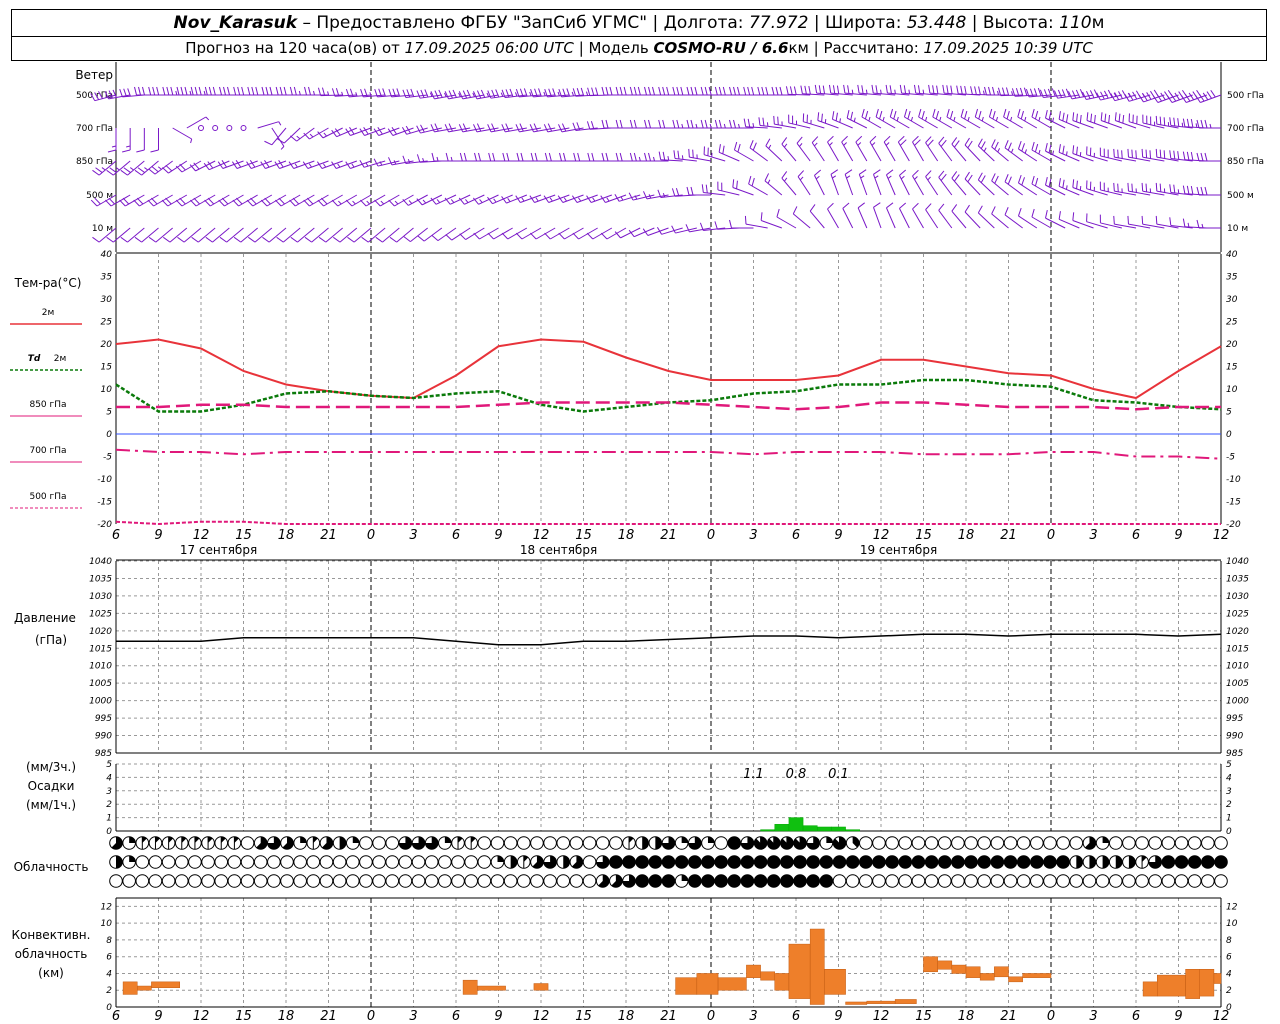  What do you see at coordinates (1245, 96) in the screenshot?
I see `wind-level-right: 500 гПа` at bounding box center [1245, 96].